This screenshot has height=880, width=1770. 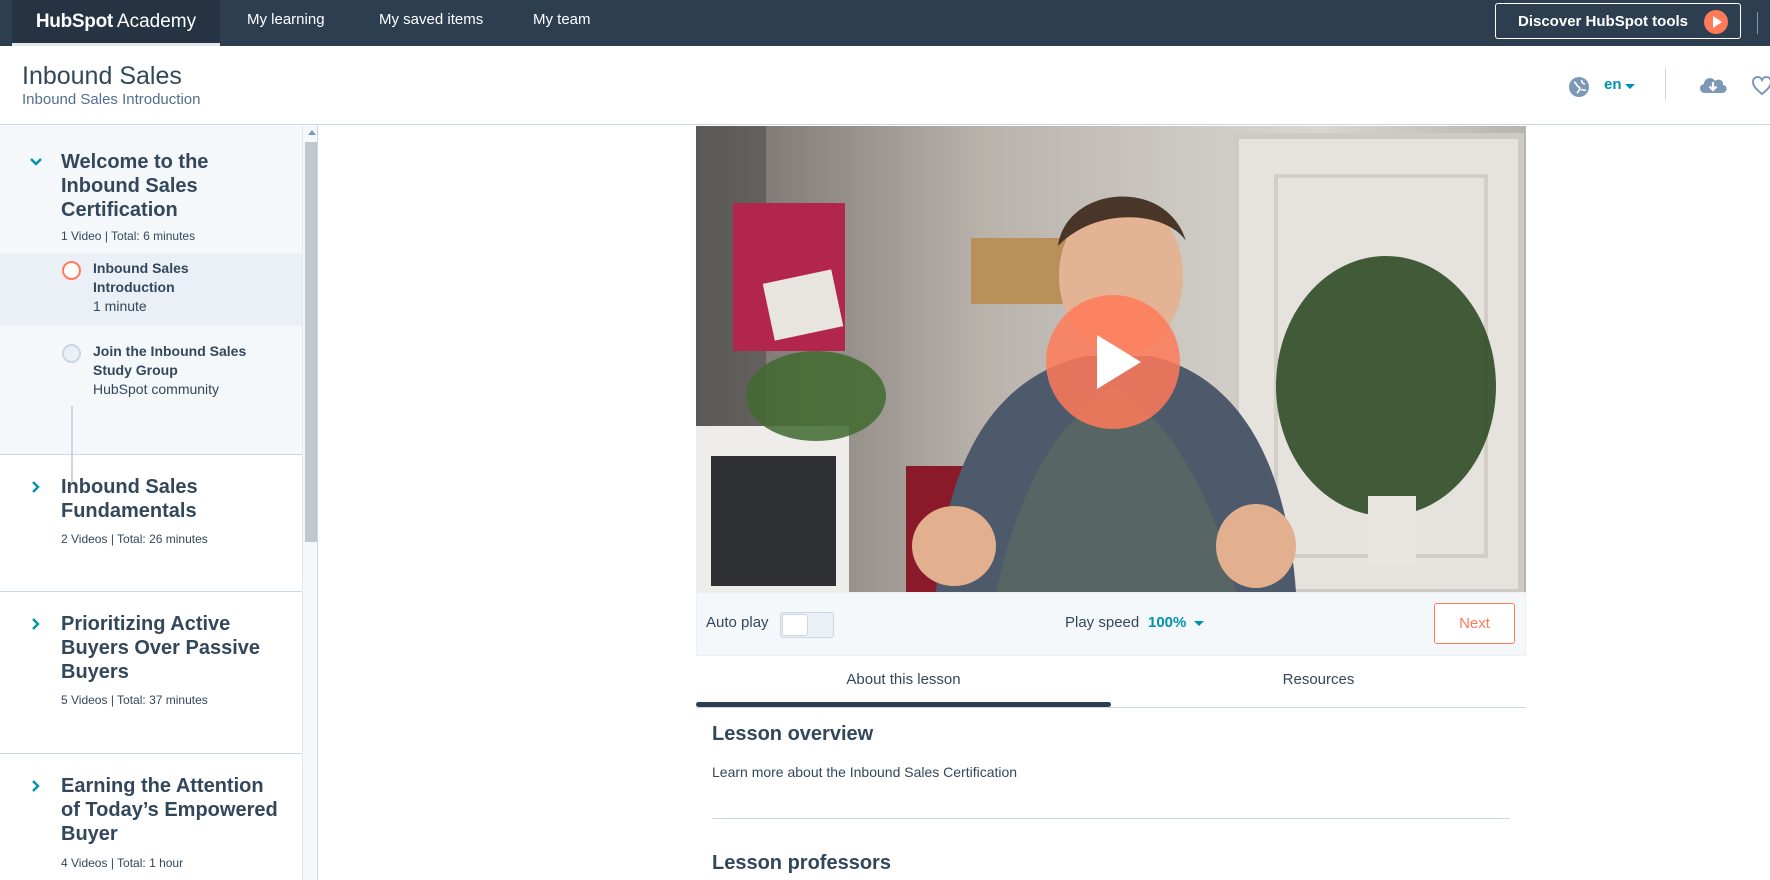 What do you see at coordinates (1603, 21) in the screenshot?
I see `discover-label: Discover HubSpot tools` at bounding box center [1603, 21].